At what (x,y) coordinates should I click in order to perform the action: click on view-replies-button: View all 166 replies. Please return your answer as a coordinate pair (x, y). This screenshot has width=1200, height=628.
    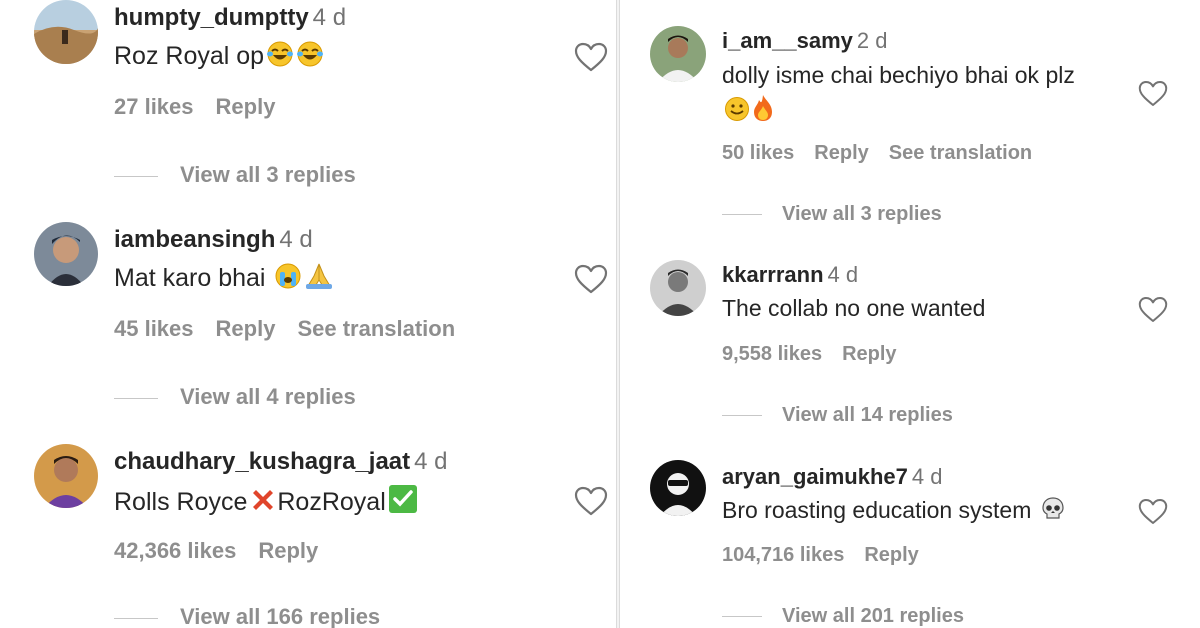
    Looking at the image, I should click on (247, 616).